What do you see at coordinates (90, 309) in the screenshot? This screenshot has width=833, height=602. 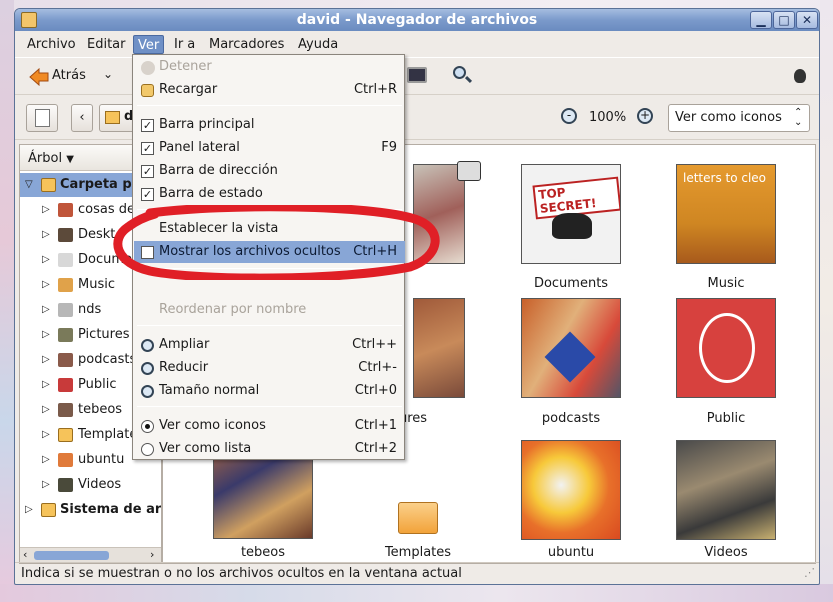 I see `tree-item-label: nds` at bounding box center [90, 309].